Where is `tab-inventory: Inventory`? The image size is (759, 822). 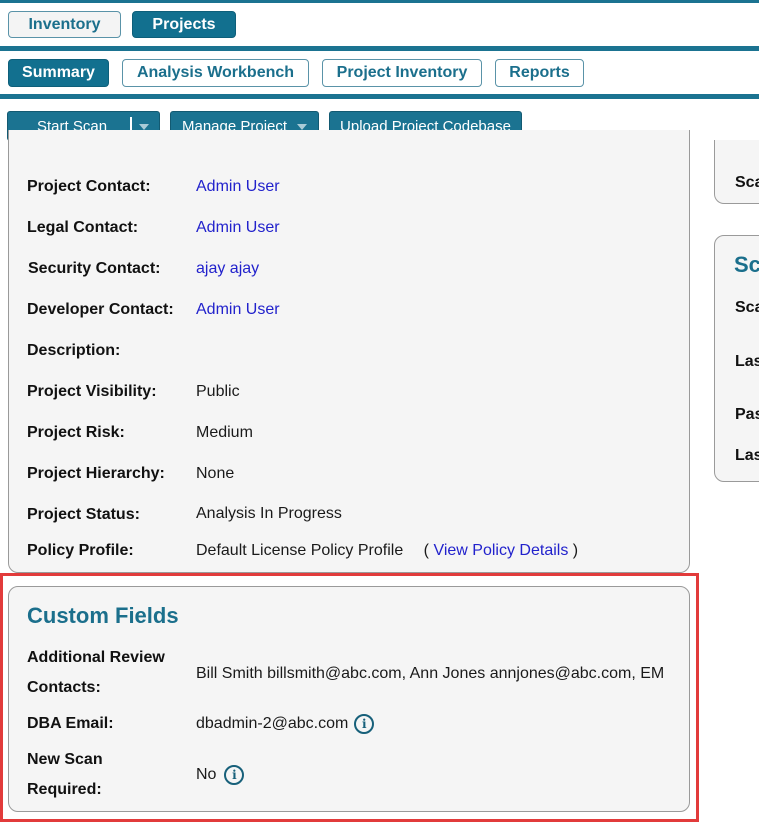 tab-inventory: Inventory is located at coordinates (64, 24).